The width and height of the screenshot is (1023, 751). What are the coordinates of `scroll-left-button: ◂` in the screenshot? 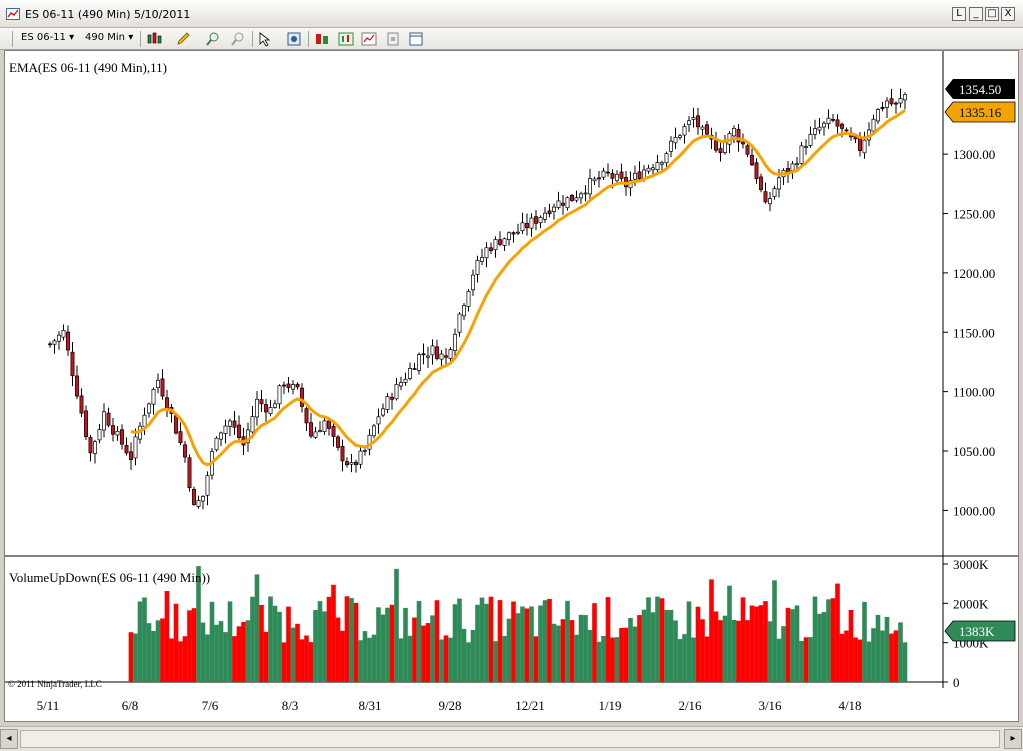 It's located at (9, 739).